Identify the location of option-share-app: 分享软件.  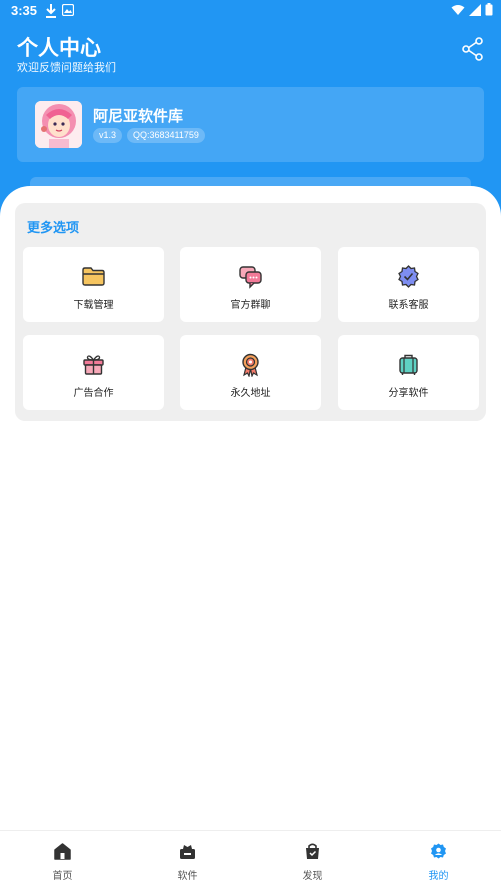
(408, 372).